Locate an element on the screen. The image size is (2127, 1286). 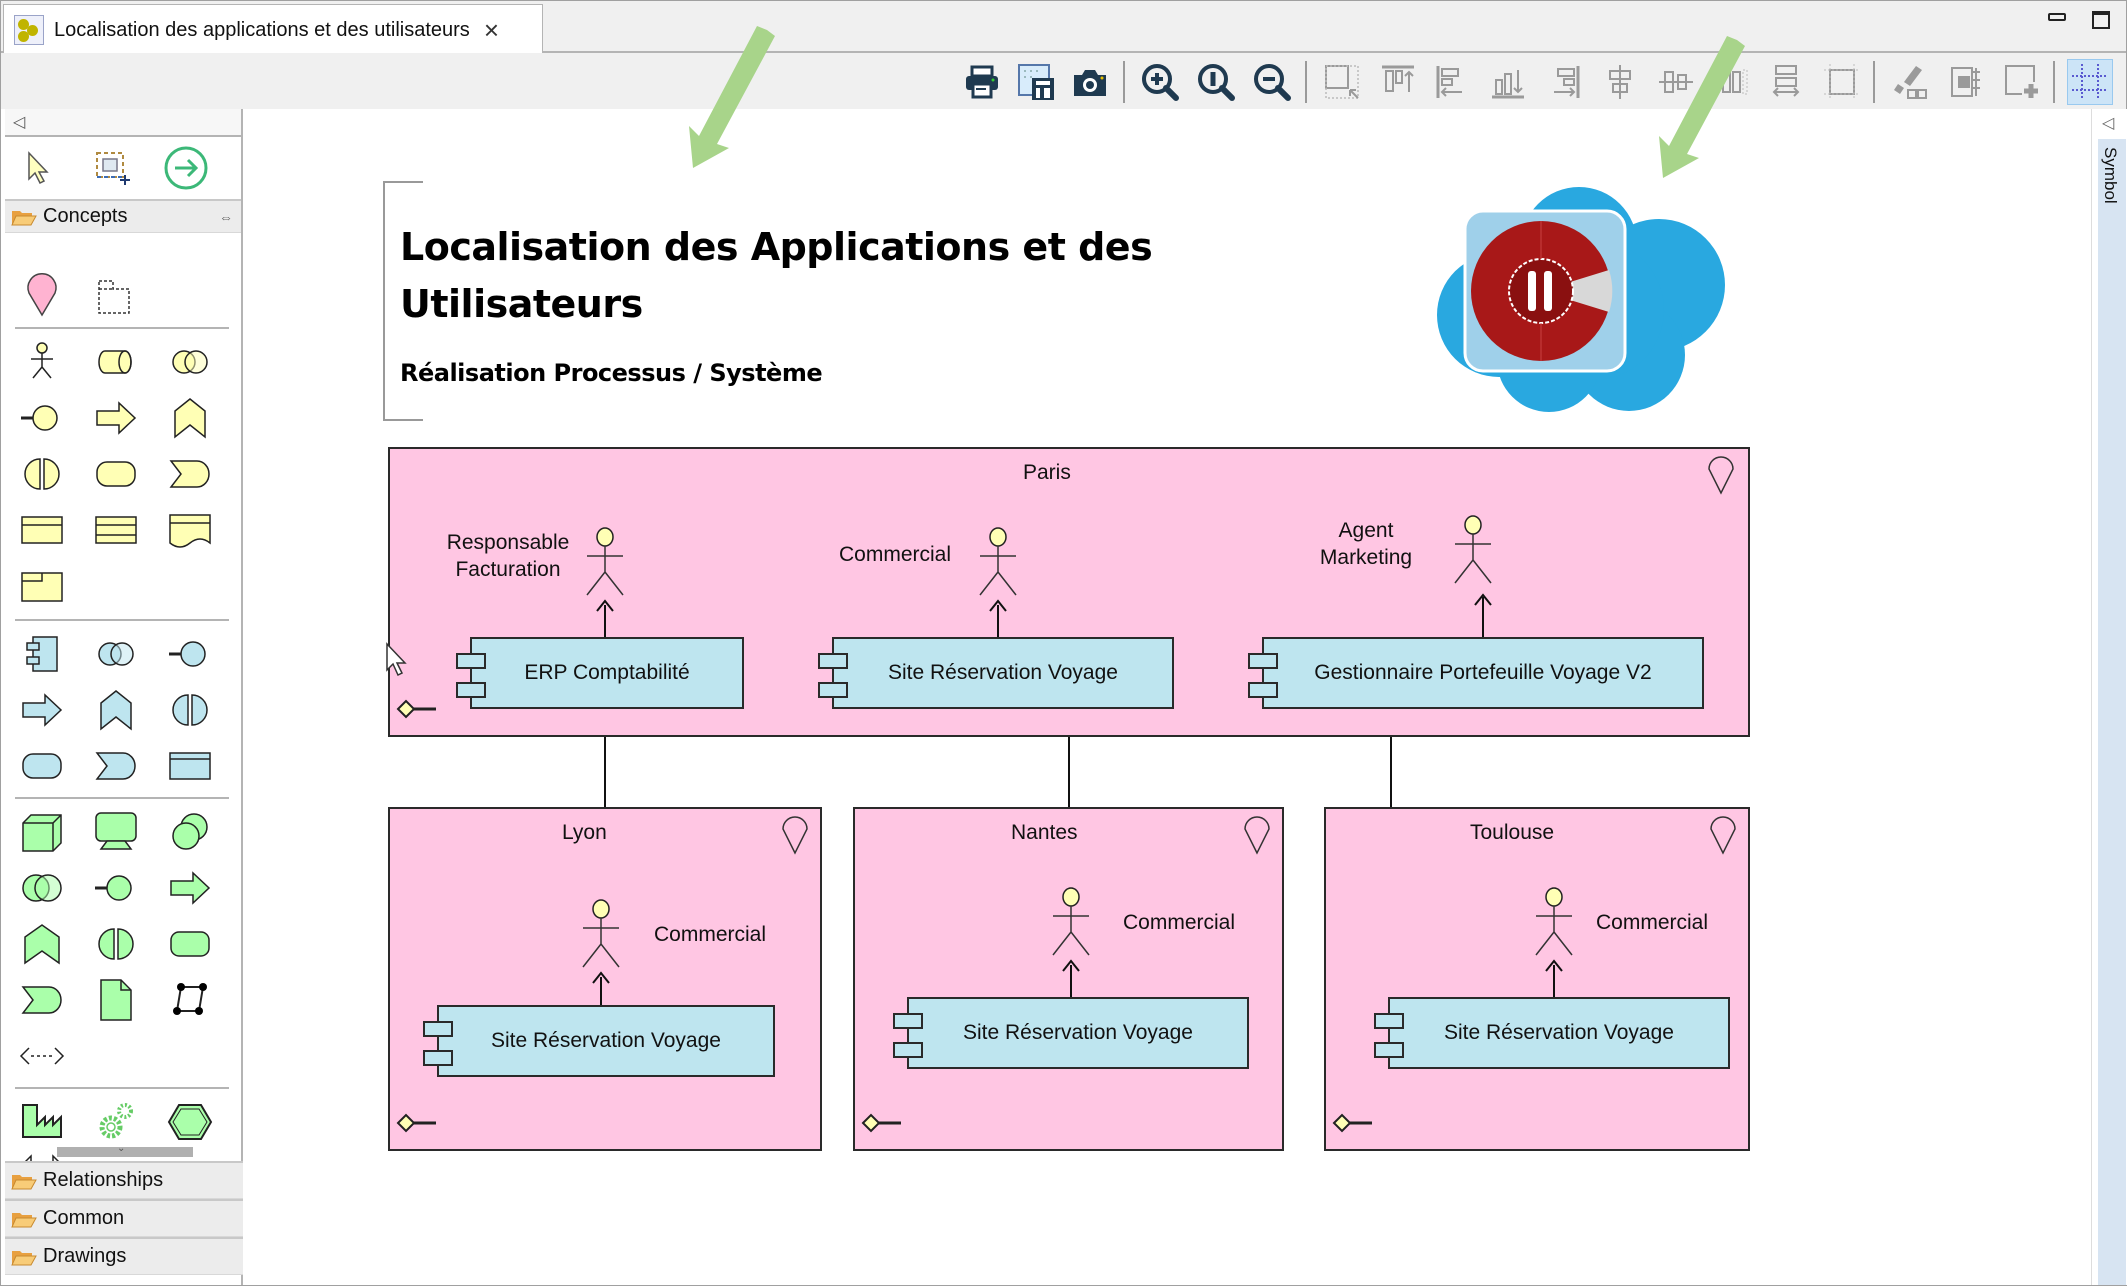
device-tool is located at coordinates (116, 832).